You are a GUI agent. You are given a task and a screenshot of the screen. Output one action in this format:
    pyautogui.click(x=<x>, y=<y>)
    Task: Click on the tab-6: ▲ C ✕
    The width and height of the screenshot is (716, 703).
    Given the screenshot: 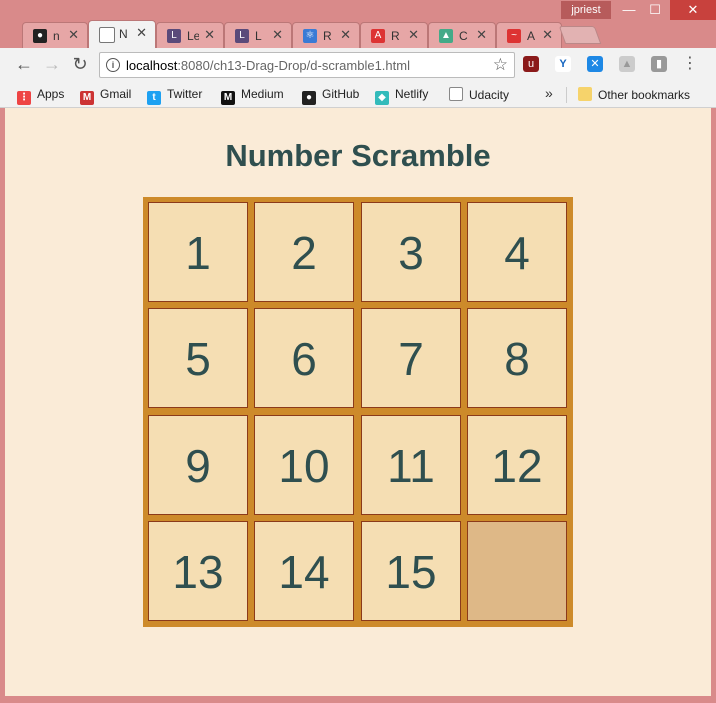 What is the action you would take?
    pyautogui.click(x=462, y=35)
    